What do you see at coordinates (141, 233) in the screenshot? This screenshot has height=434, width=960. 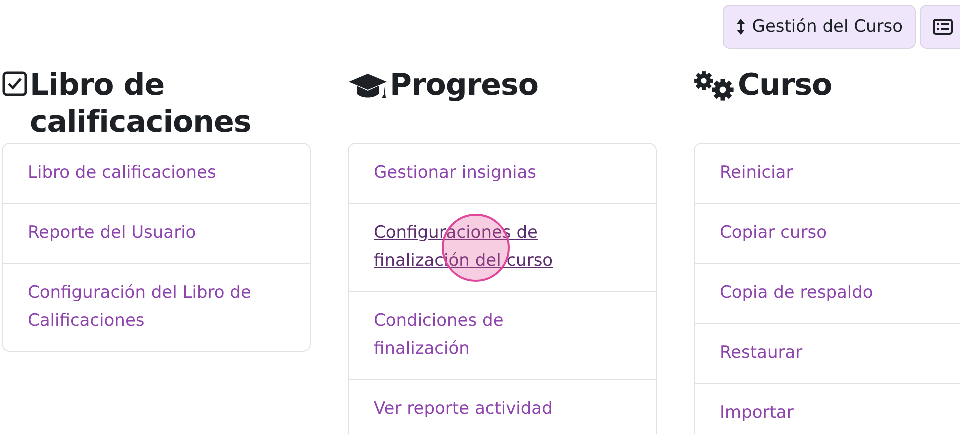 I see `menu-link: Reporte del Usuario` at bounding box center [141, 233].